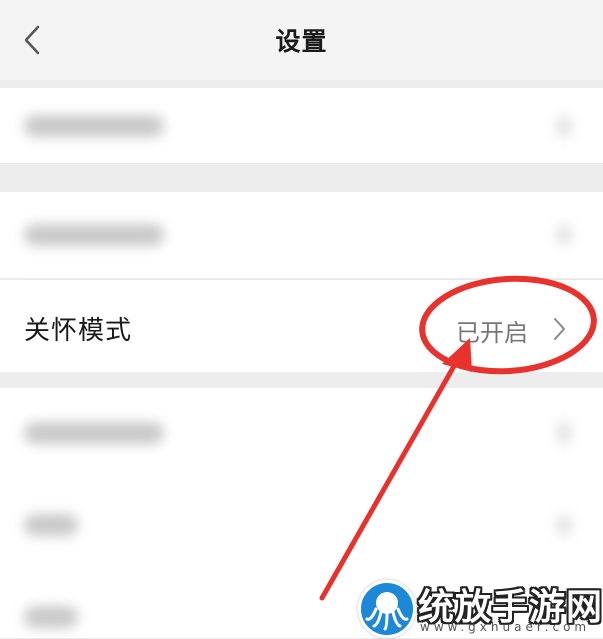 The width and height of the screenshot is (603, 639). I want to click on watermark-url: www.gxhuaer.com, so click(505, 627).